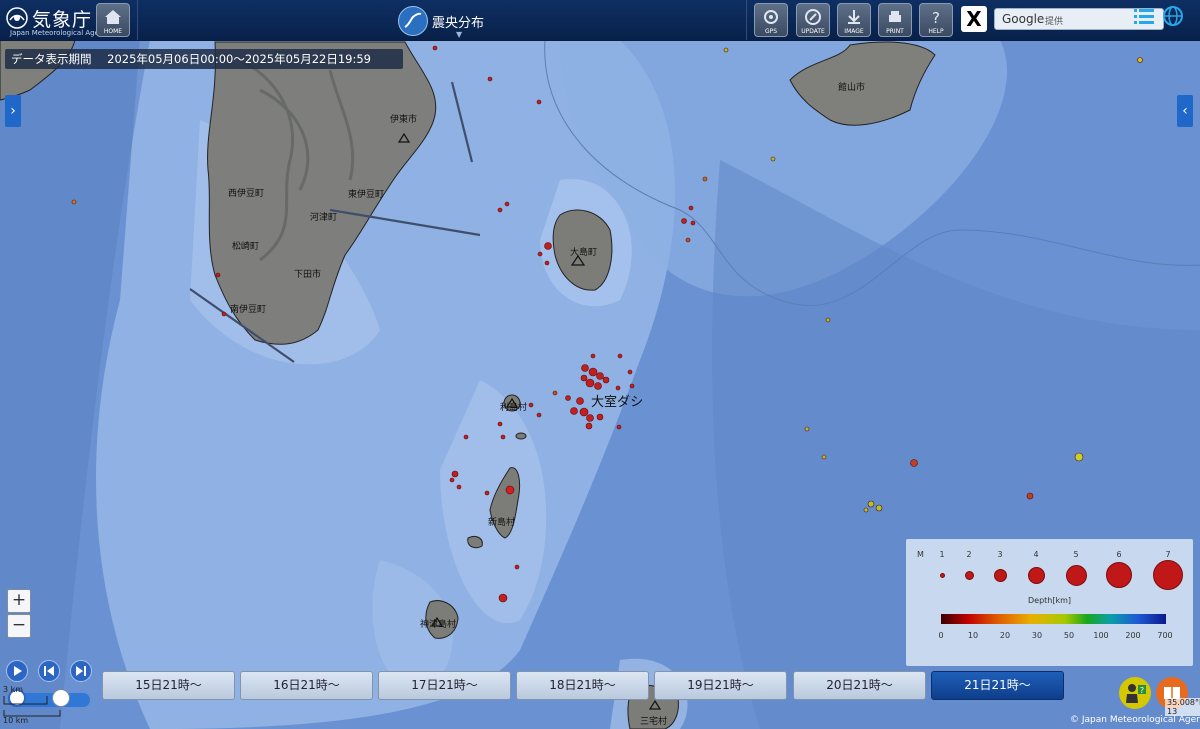  I want to click on print-button: PRINT, so click(895, 20).